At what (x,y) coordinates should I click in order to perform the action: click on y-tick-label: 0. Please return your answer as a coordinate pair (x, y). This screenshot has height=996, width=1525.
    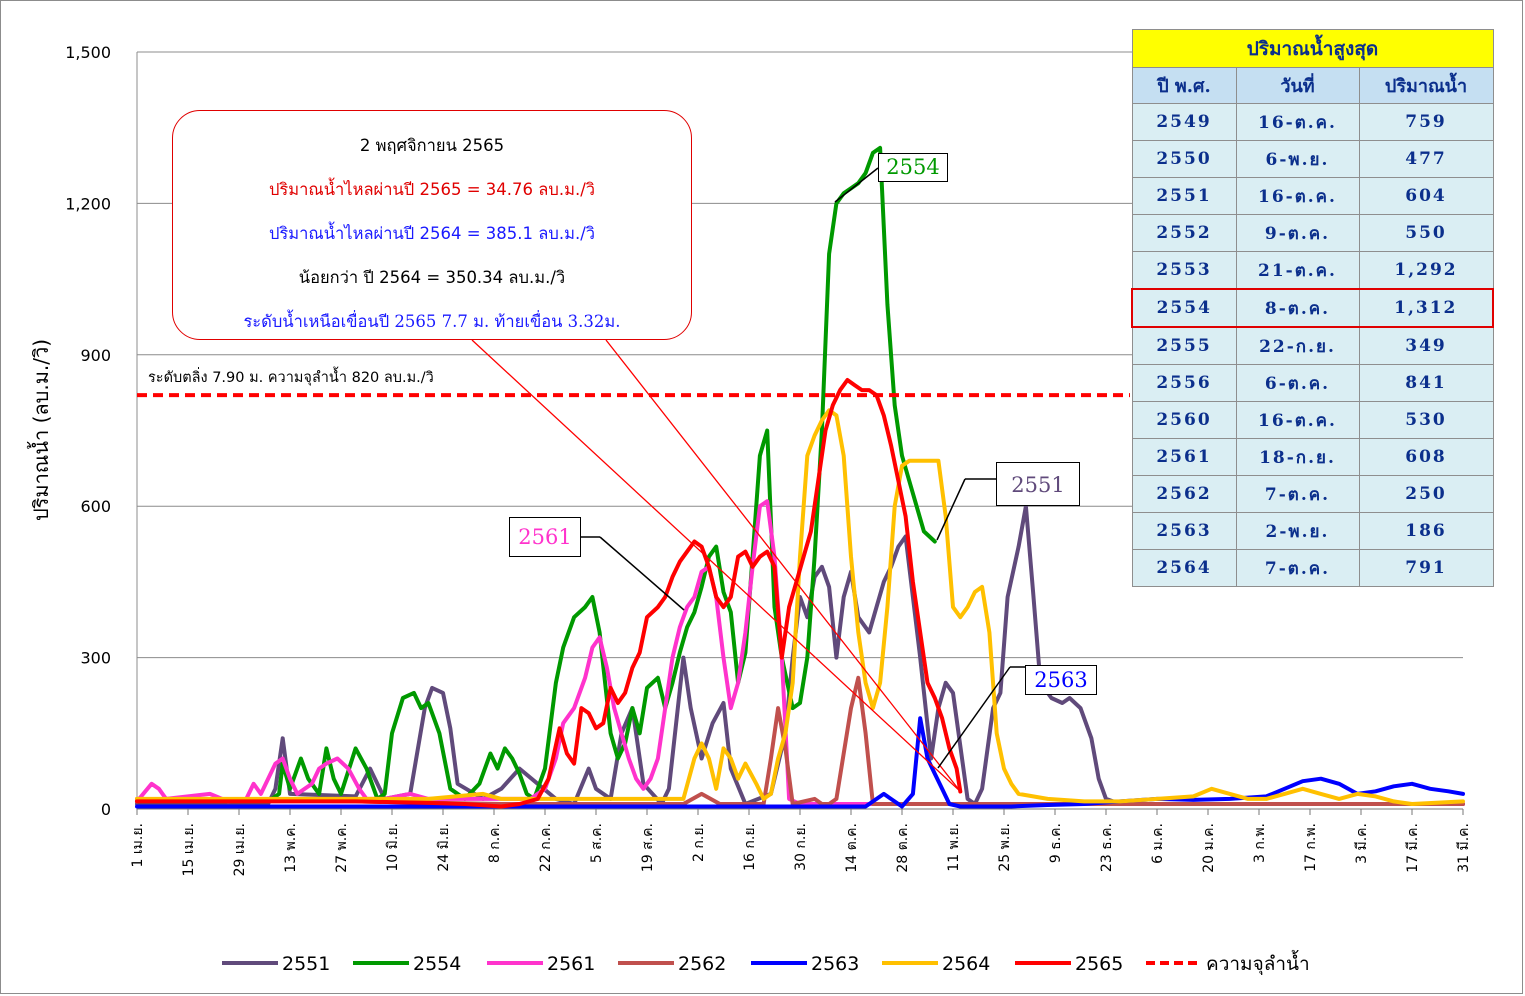
    Looking at the image, I should click on (106, 809).